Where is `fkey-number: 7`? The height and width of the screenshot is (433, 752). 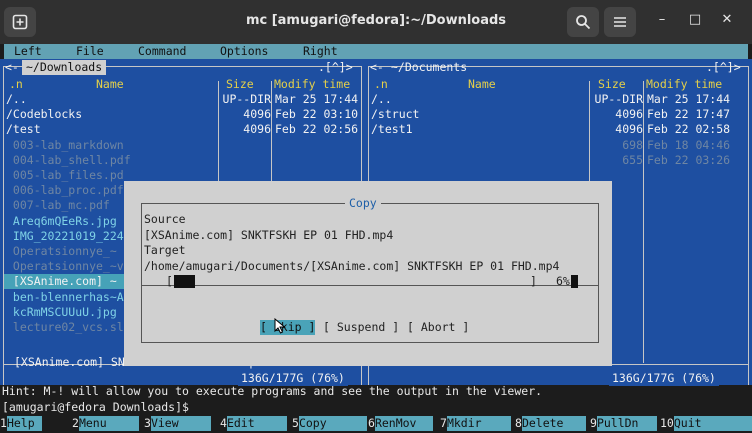
fkey-number: 7 is located at coordinates (443, 423).